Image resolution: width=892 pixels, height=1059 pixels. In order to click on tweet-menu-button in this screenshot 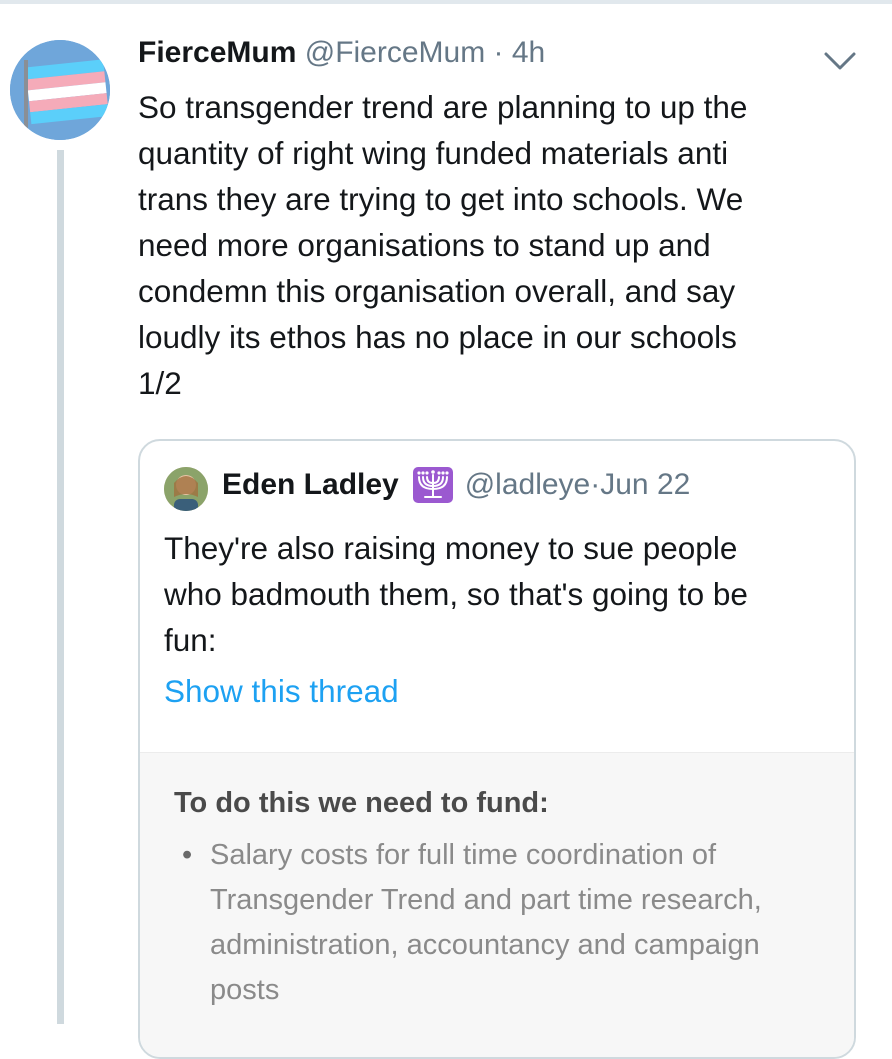, I will do `click(840, 61)`.